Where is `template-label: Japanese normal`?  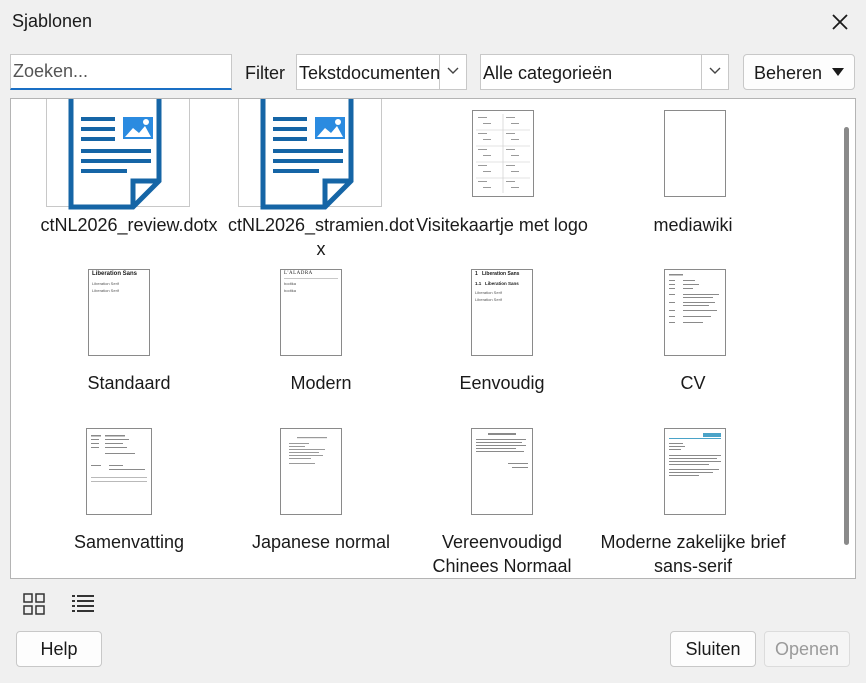 template-label: Japanese normal is located at coordinates (321, 542).